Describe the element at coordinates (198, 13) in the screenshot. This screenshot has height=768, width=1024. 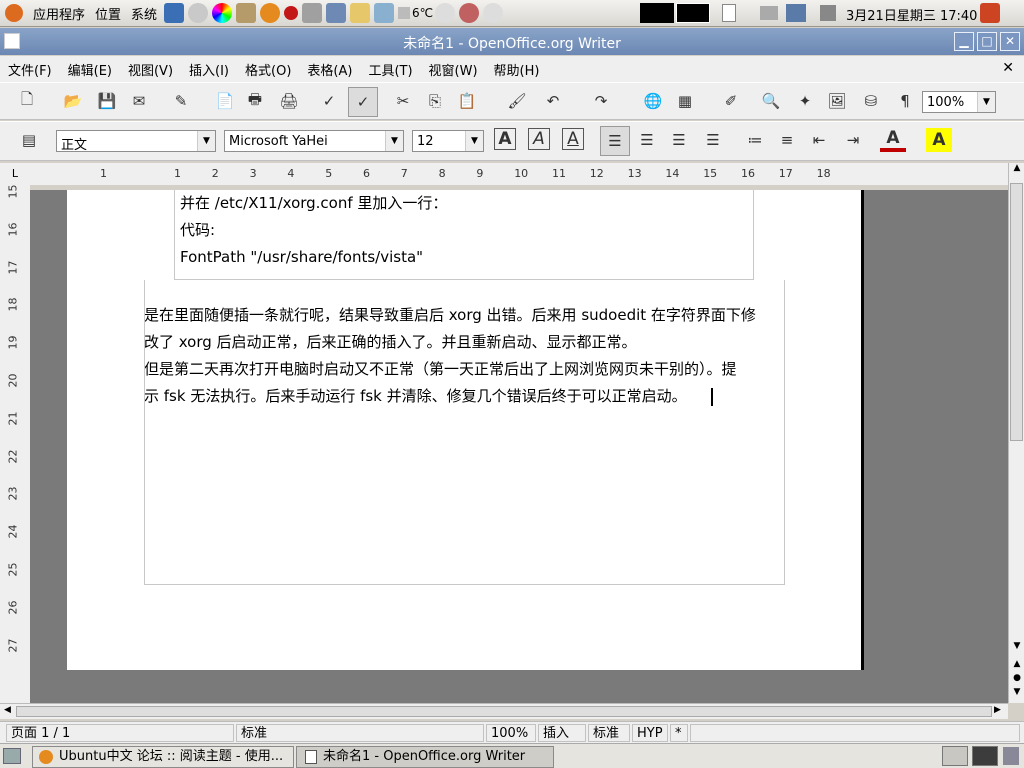
I see `audio-player-icon` at that location.